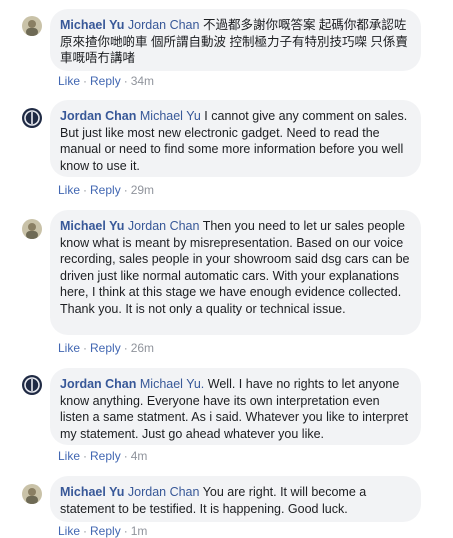 The width and height of the screenshot is (453, 538). I want to click on comment-mention: Michael Yu., so click(172, 384).